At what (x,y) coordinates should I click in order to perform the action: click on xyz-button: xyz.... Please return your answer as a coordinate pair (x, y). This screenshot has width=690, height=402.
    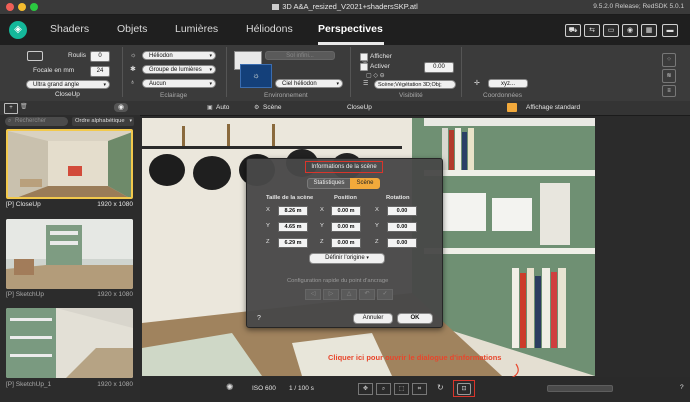
    Looking at the image, I should click on (508, 83).